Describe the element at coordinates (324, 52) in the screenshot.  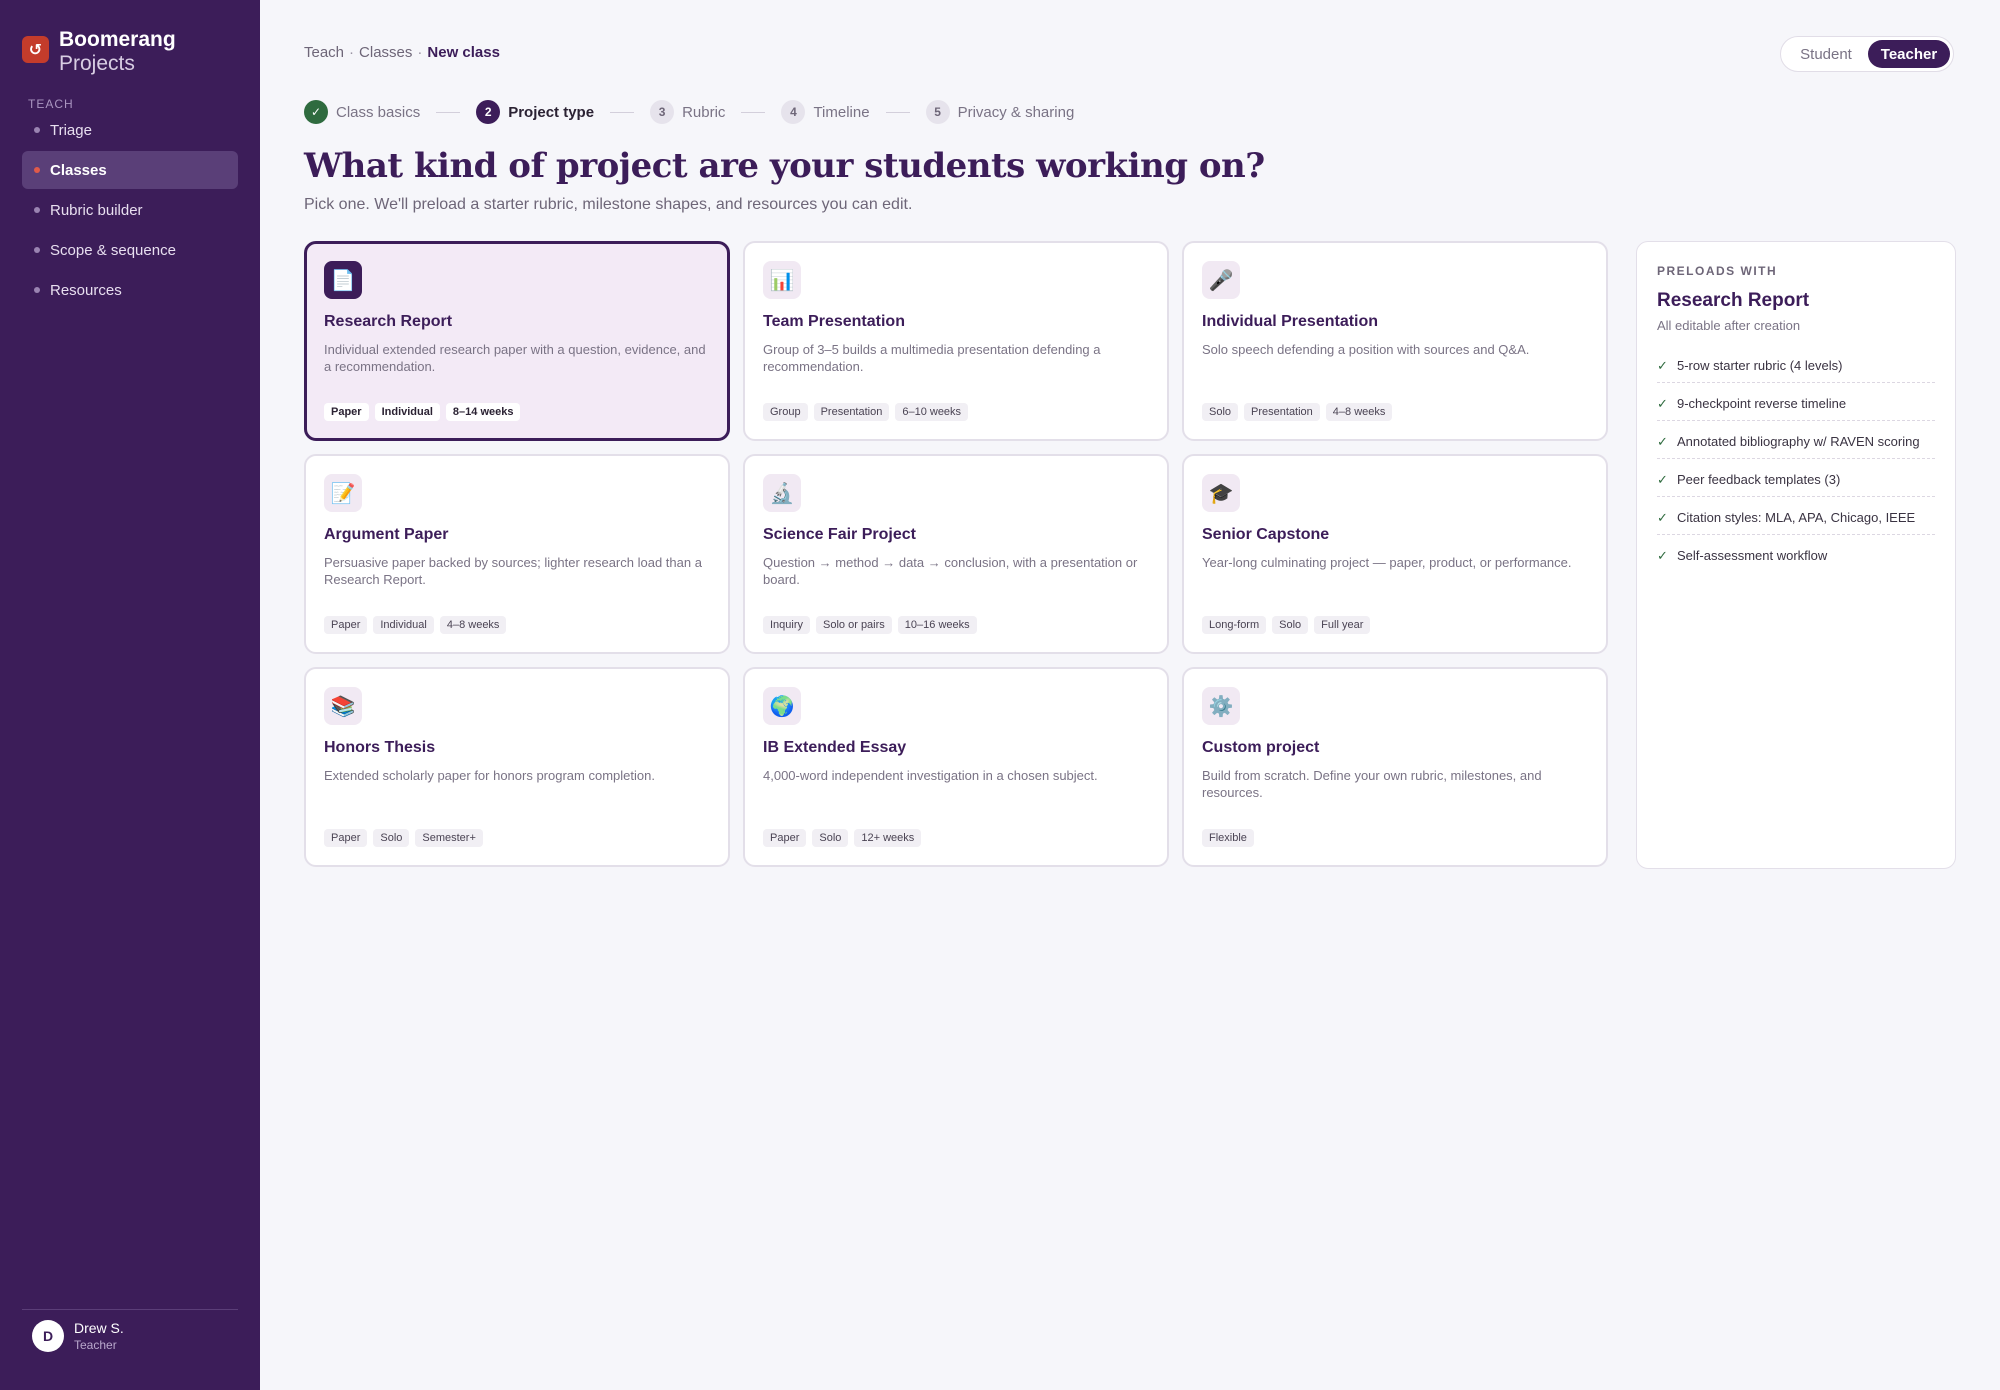
I see `breadcrumb-teach: Teach` at that location.